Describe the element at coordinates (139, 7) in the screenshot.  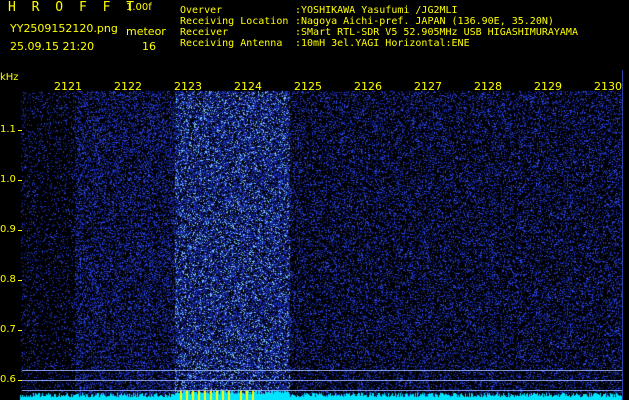
I see `app-version: 1.00f` at that location.